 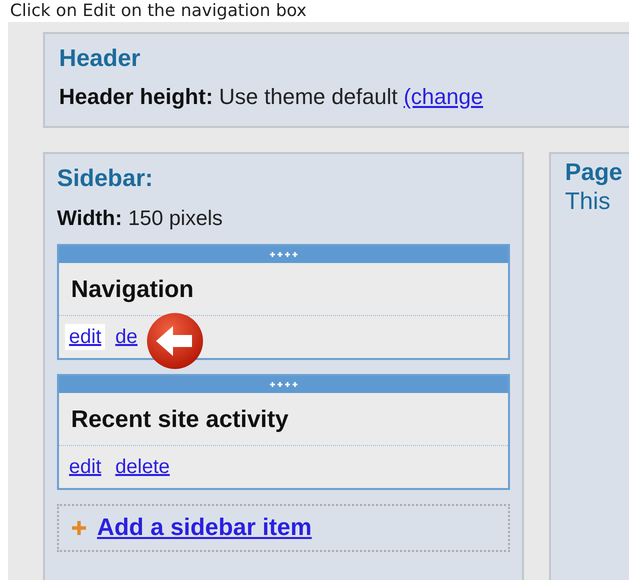 I want to click on delete-link: de, so click(x=126, y=337).